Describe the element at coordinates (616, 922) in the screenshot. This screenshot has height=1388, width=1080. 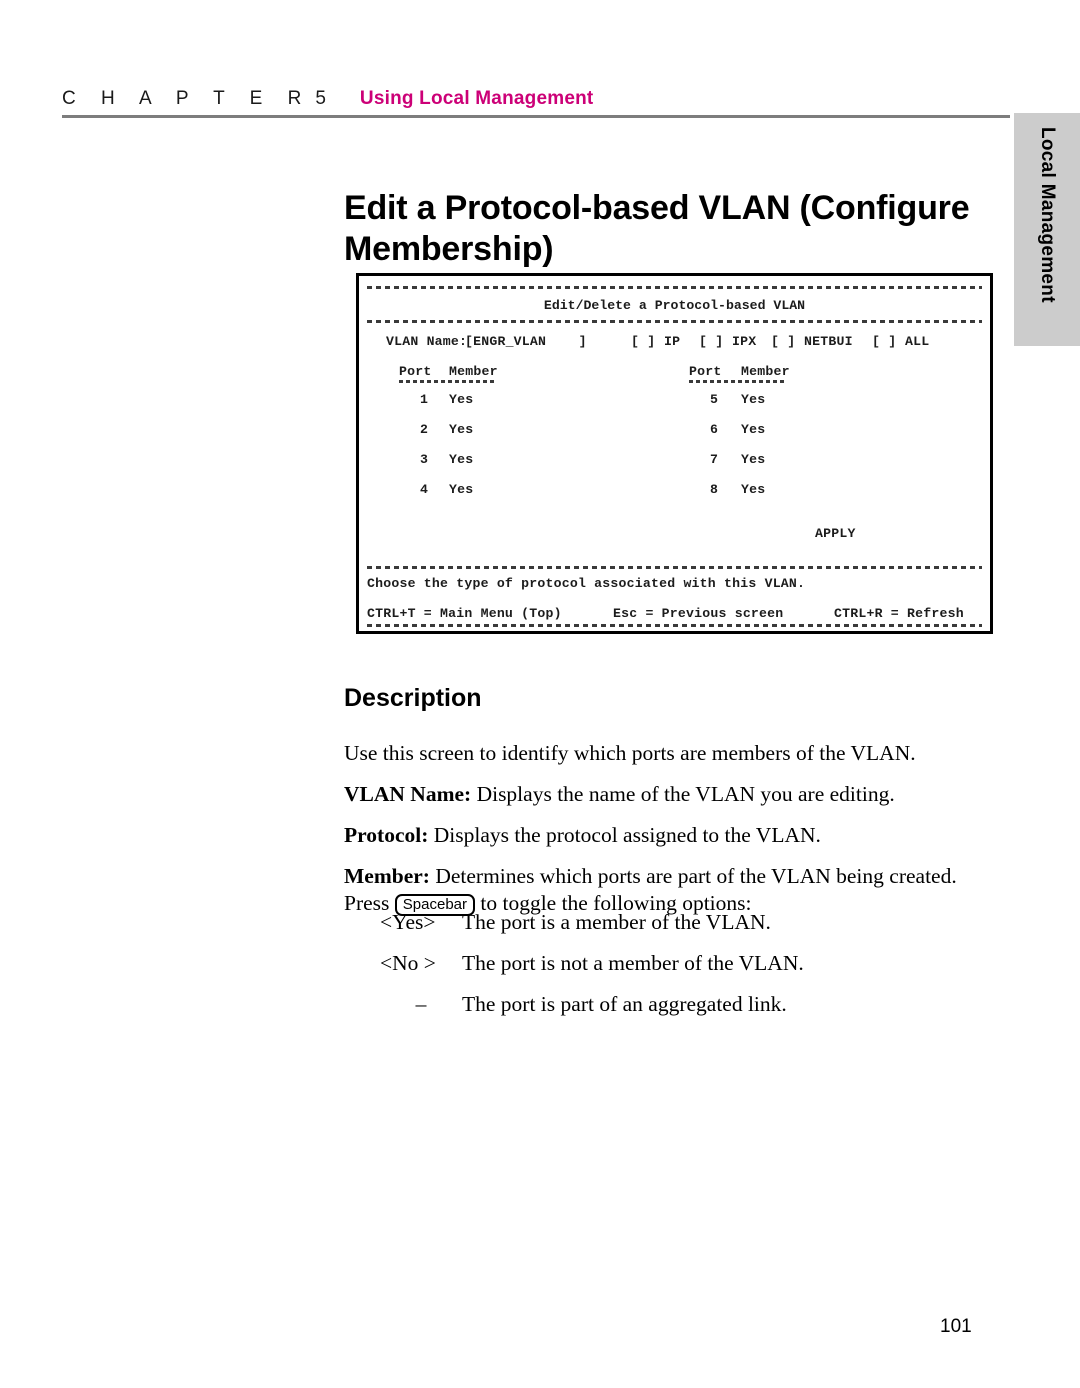
I see `option-text-yes: The port is a member of the VLAN.` at that location.